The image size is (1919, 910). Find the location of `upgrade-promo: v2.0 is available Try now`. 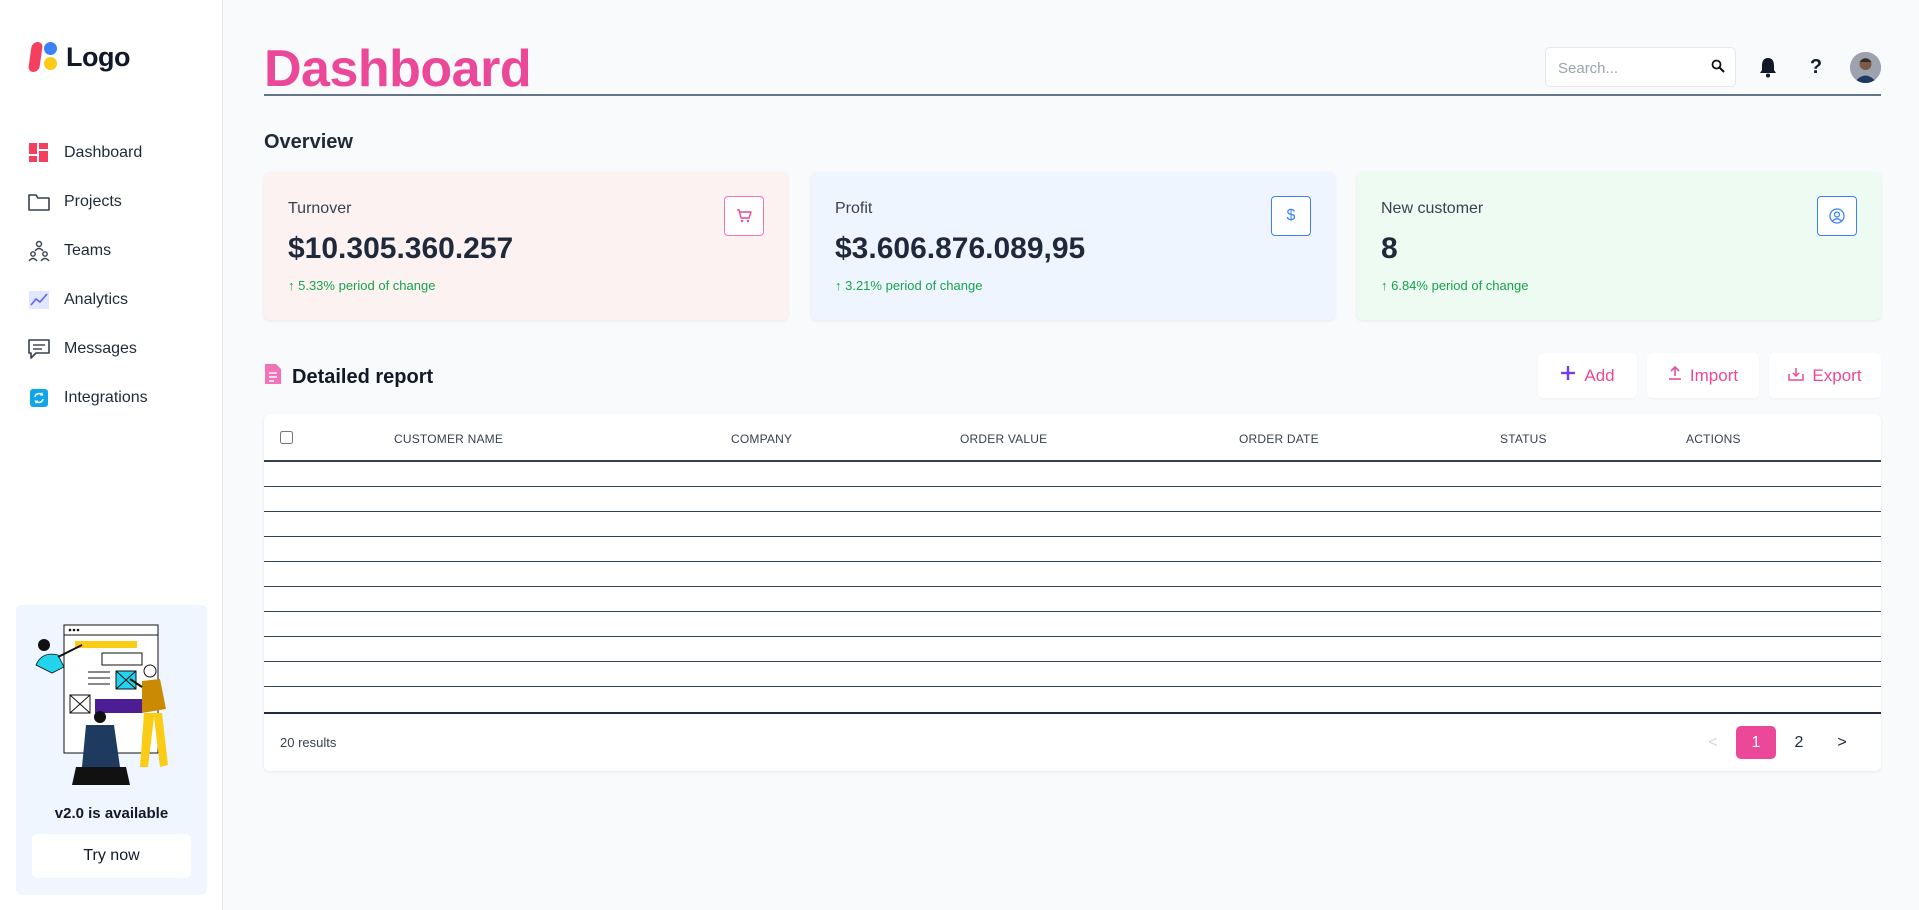

upgrade-promo: v2.0 is available Try now is located at coordinates (111, 750).